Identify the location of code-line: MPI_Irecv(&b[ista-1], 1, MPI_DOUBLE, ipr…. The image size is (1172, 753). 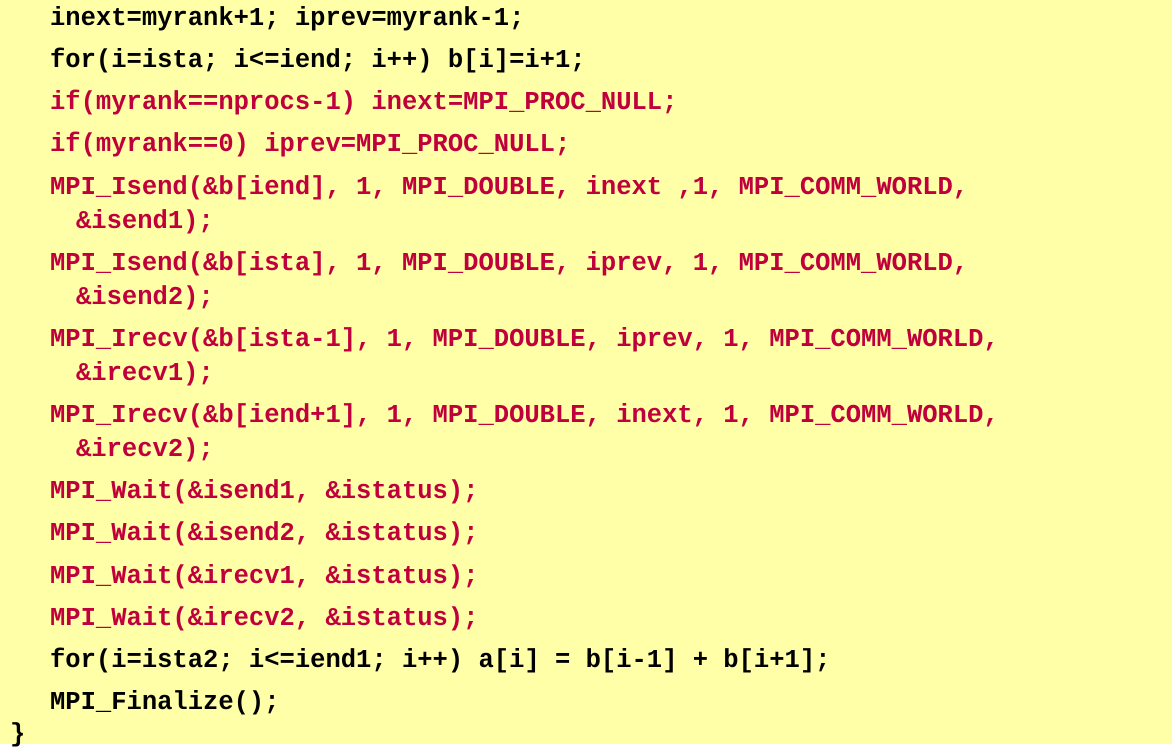
(524, 339).